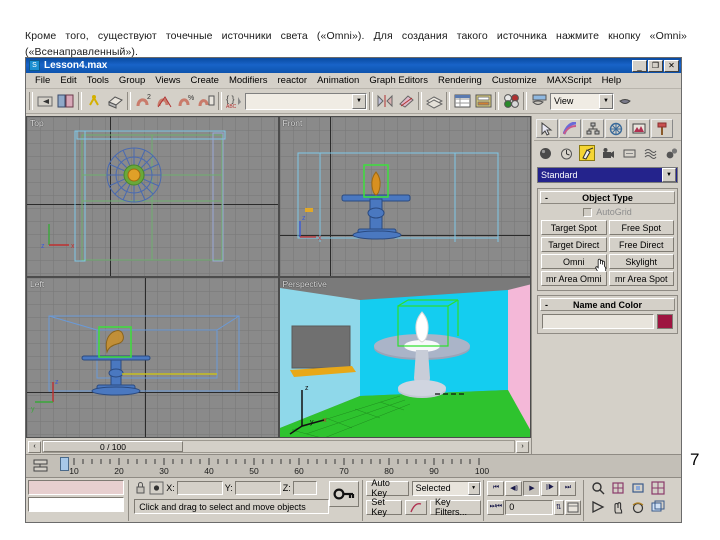 This screenshot has width=720, height=540. Describe the element at coordinates (574, 264) in the screenshot. I see `omni-button: Omni` at that location.